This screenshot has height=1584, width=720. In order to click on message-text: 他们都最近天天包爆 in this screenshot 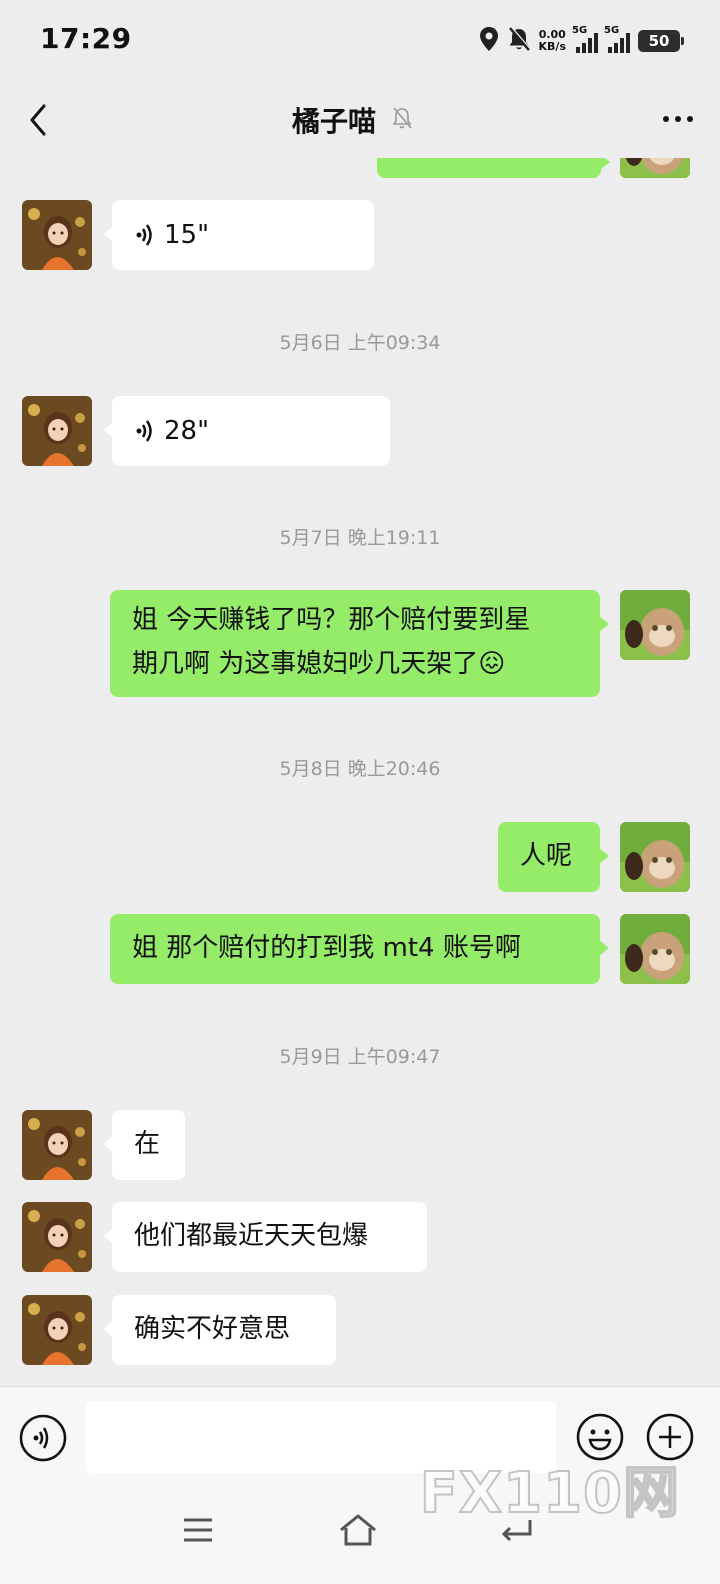, I will do `click(251, 1236)`.